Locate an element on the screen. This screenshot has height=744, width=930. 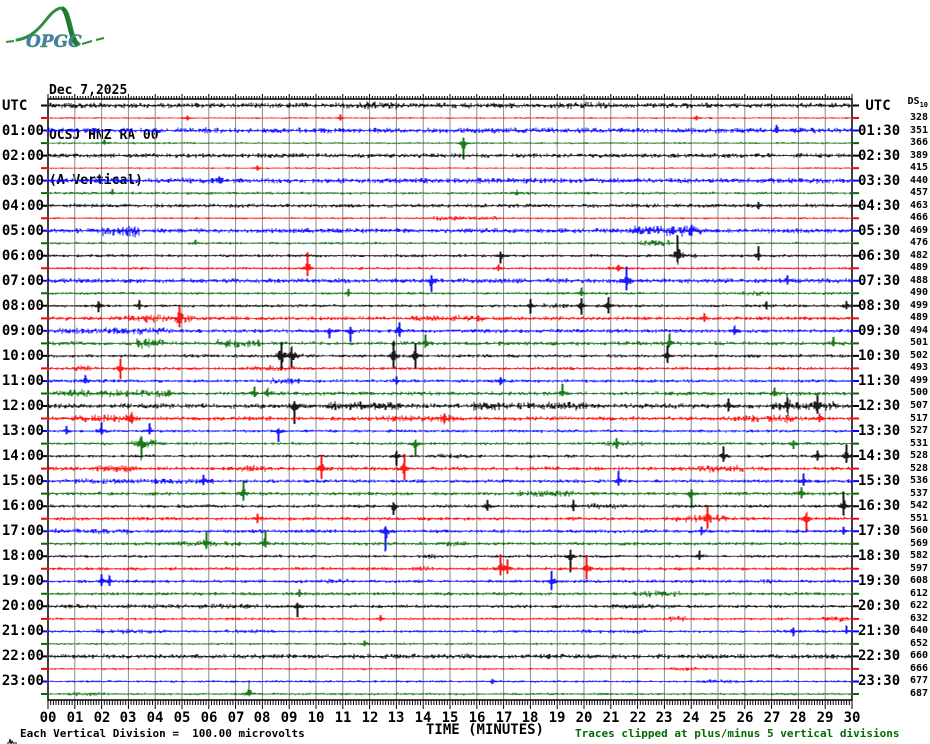
x-tick-label-05: 05 is located at coordinates (182, 718).